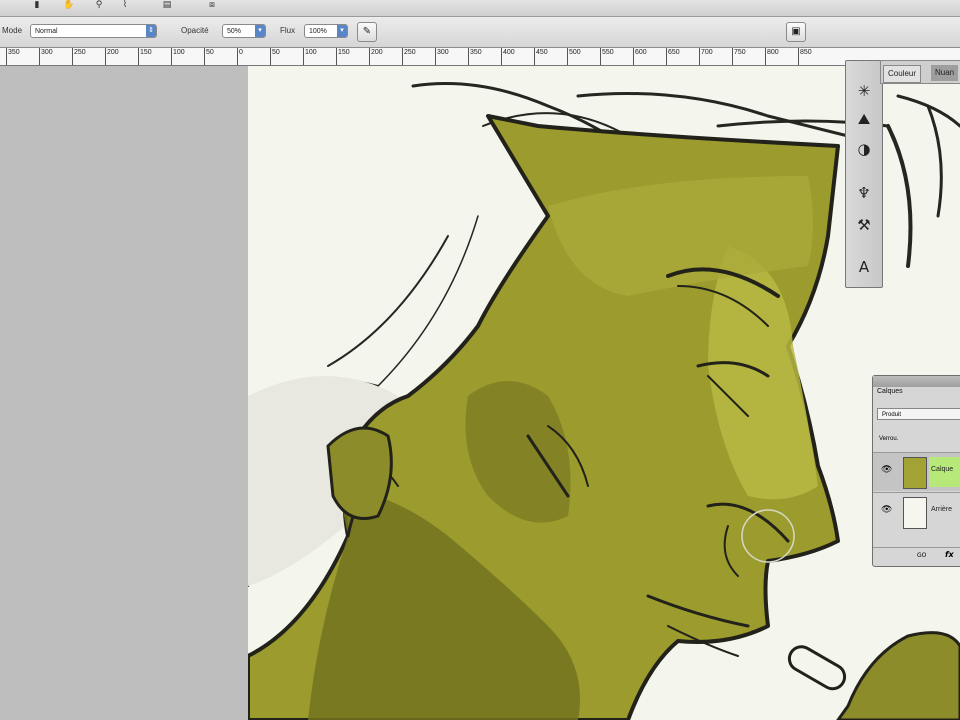  I want to click on ruler-tick-label: 800, so click(773, 52).